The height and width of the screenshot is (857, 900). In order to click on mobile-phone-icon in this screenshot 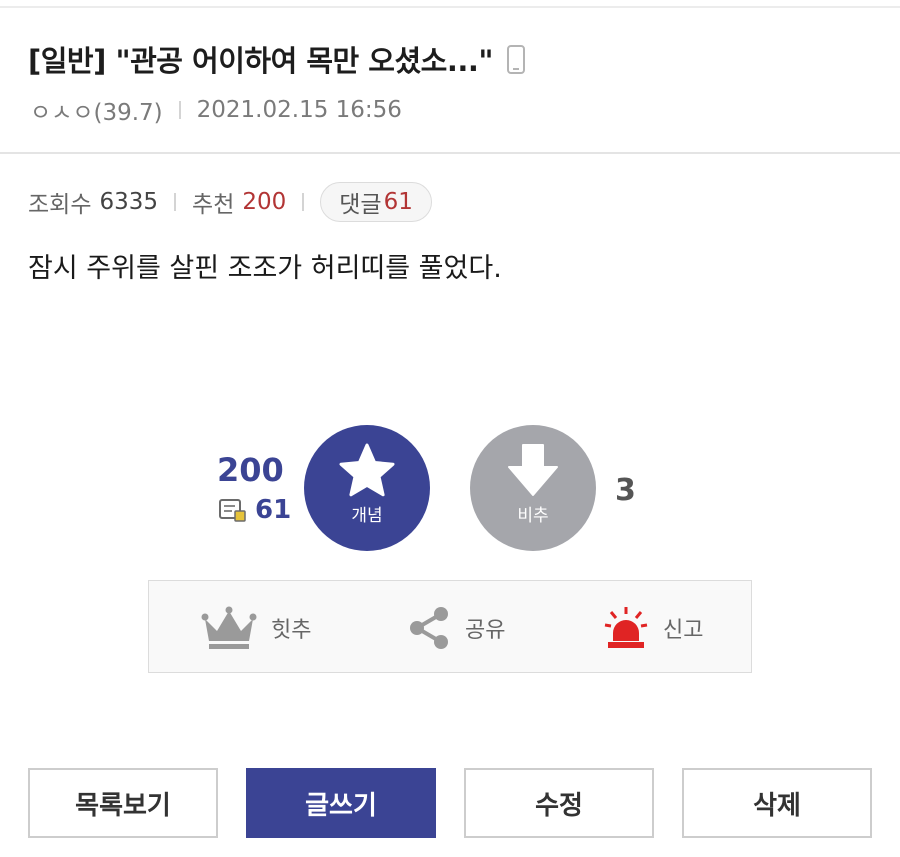, I will do `click(516, 59)`.